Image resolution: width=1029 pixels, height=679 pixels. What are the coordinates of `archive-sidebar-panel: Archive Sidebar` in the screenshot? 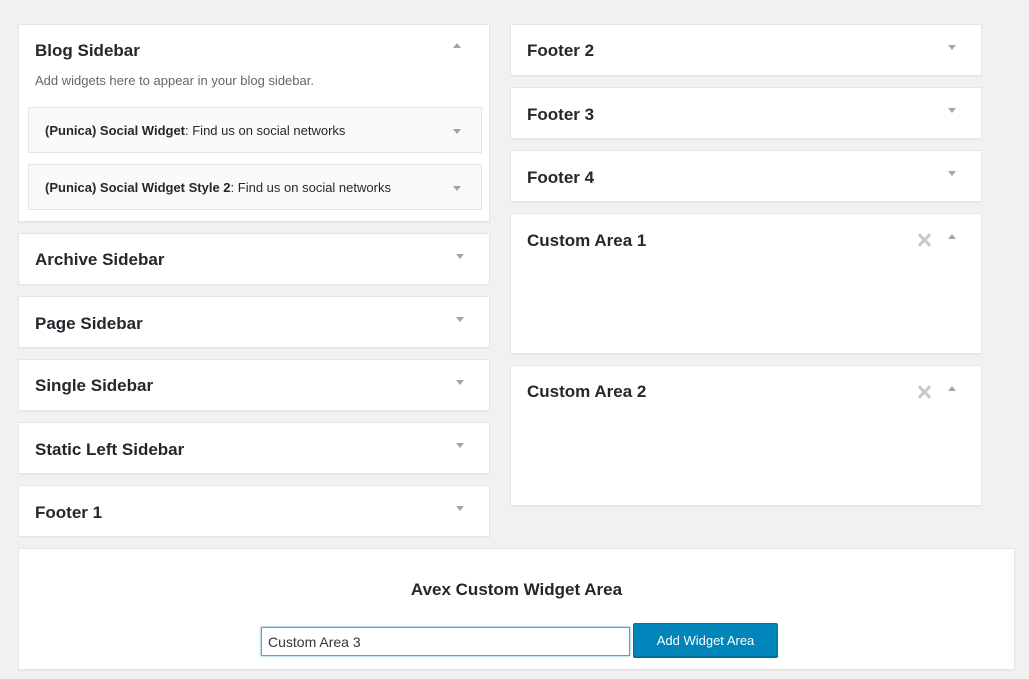 It's located at (254, 259).